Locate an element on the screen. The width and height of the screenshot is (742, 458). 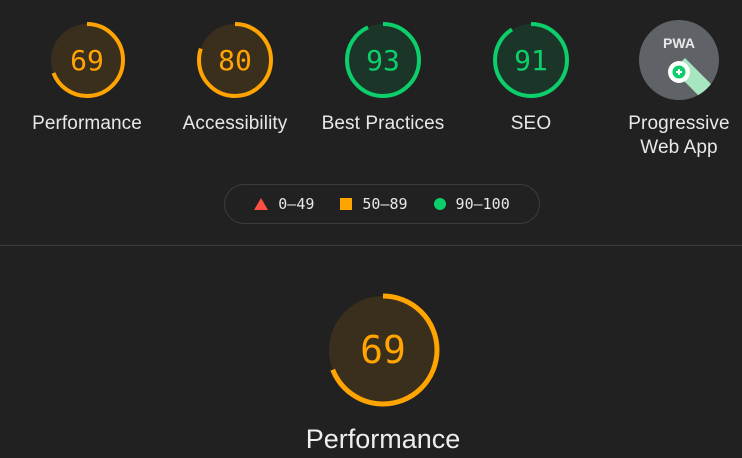
main-performance-gauge: 69 is located at coordinates (383, 350).